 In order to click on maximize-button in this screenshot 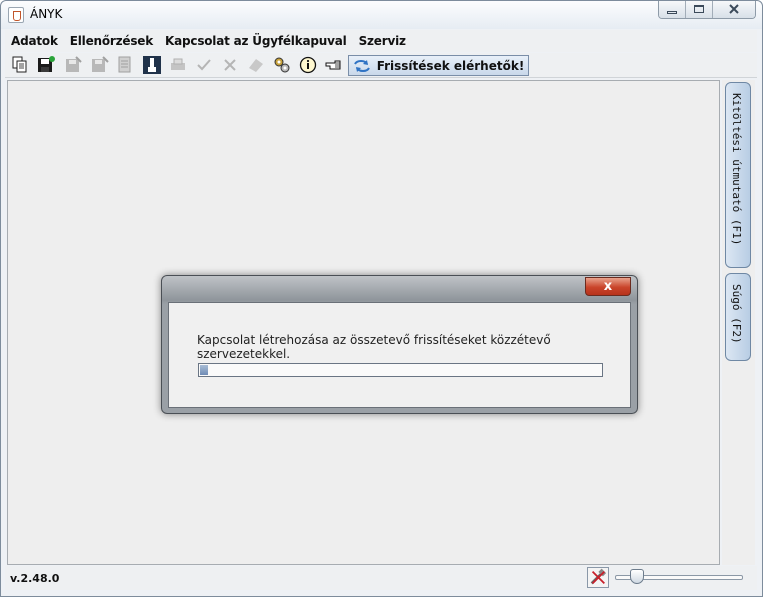, I will do `click(699, 9)`.